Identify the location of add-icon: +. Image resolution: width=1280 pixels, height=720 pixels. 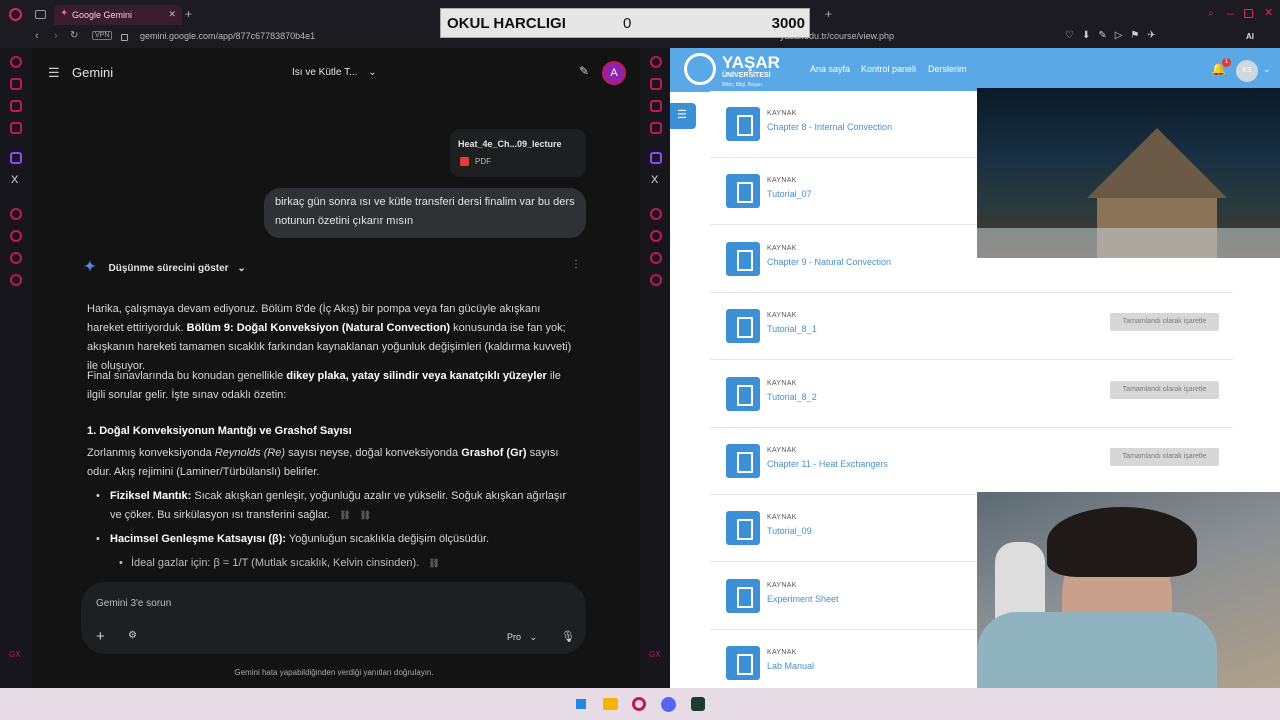
(100, 636).